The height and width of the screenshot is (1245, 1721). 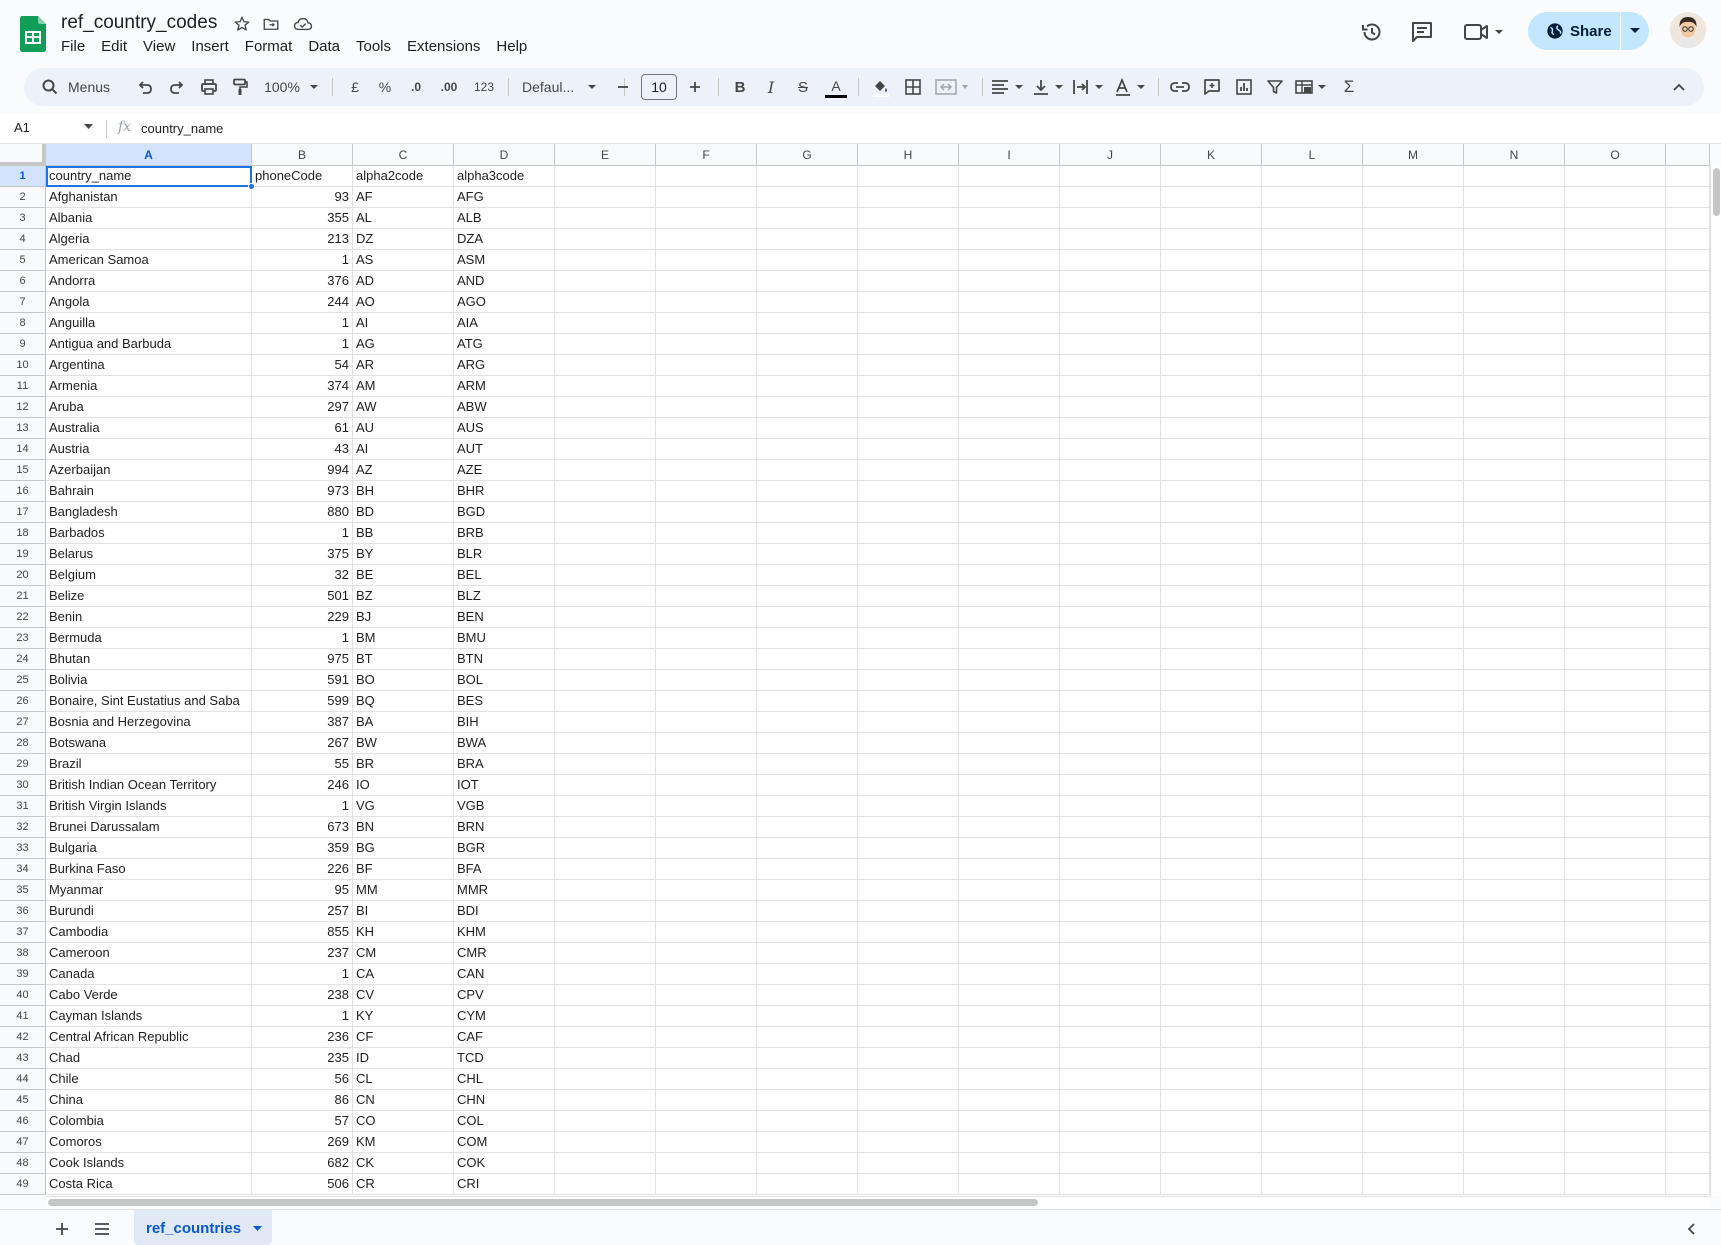 What do you see at coordinates (1413, 323) in the screenshot?
I see `cell-m8` at bounding box center [1413, 323].